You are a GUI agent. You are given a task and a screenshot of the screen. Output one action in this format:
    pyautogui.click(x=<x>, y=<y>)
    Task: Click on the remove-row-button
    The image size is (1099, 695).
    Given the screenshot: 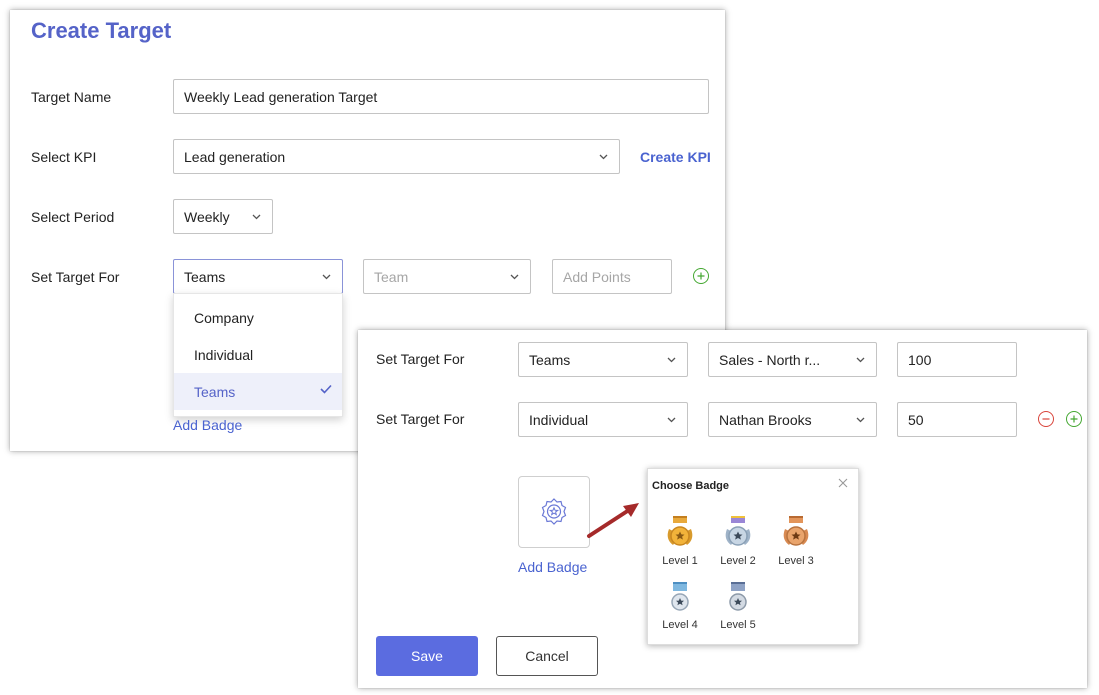 What is the action you would take?
    pyautogui.click(x=1046, y=419)
    